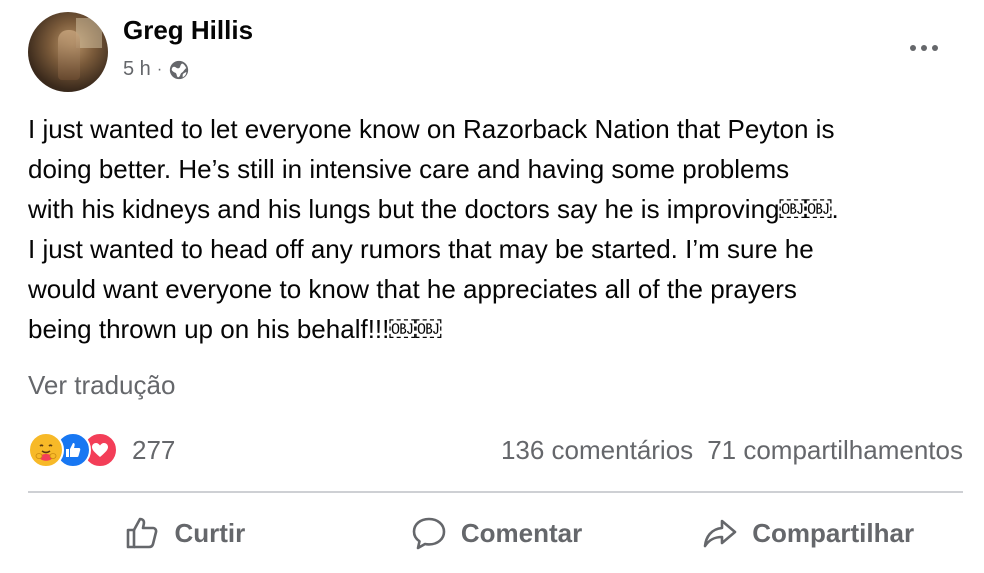  I want to click on post-header: Greg Hillis 5 h ·, so click(493, 52).